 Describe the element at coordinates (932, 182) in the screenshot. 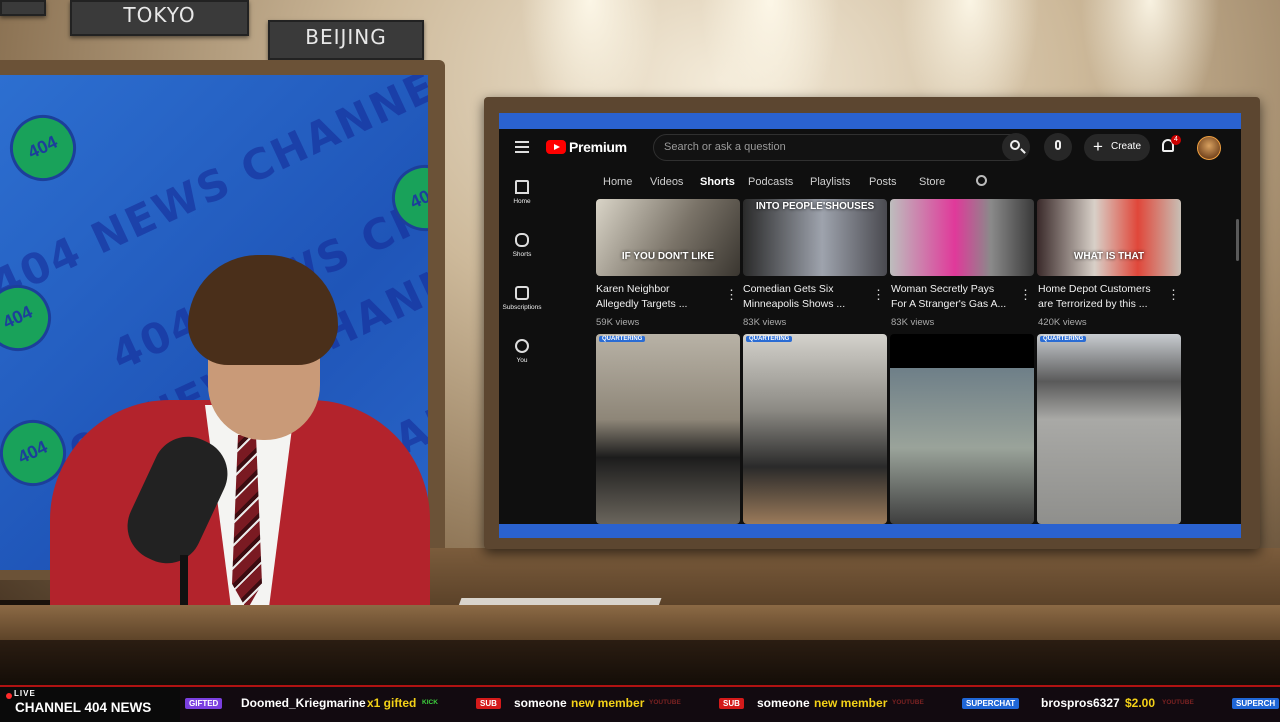

I see `tab-store: Store` at that location.